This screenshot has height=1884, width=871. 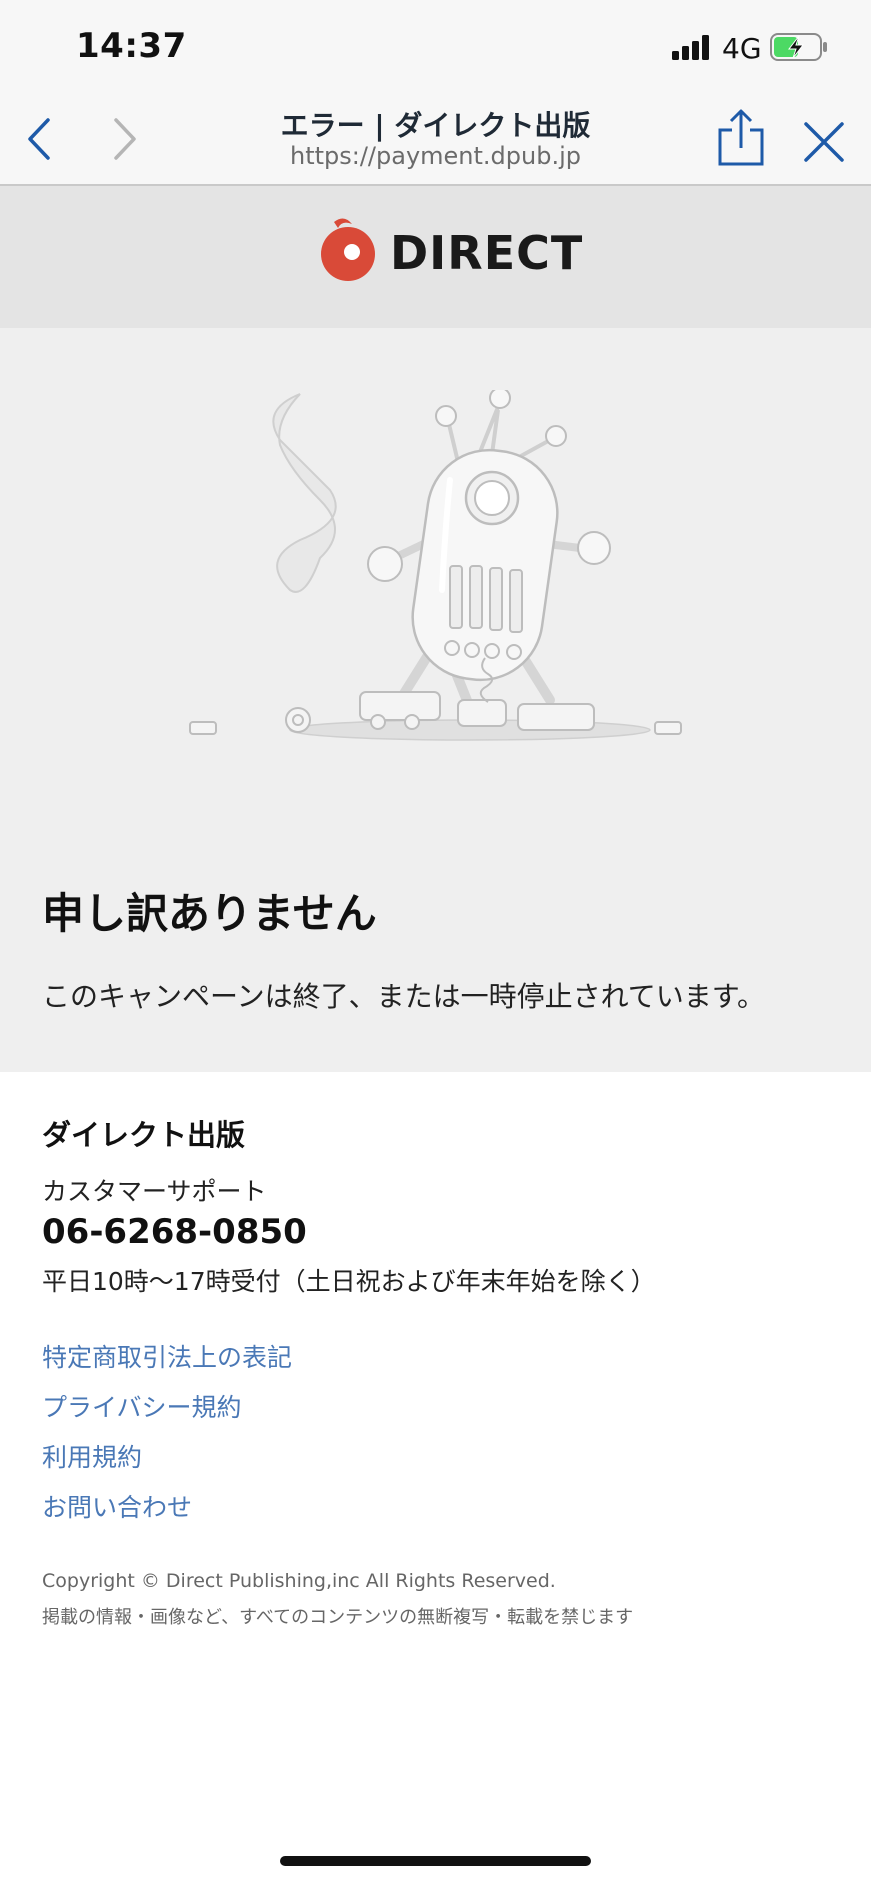 I want to click on close-icon, so click(x=824, y=142).